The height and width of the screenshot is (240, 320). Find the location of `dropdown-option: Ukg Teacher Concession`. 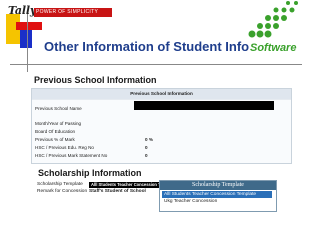

dropdown-option: Ukg Teacher Concession is located at coordinates (217, 201).